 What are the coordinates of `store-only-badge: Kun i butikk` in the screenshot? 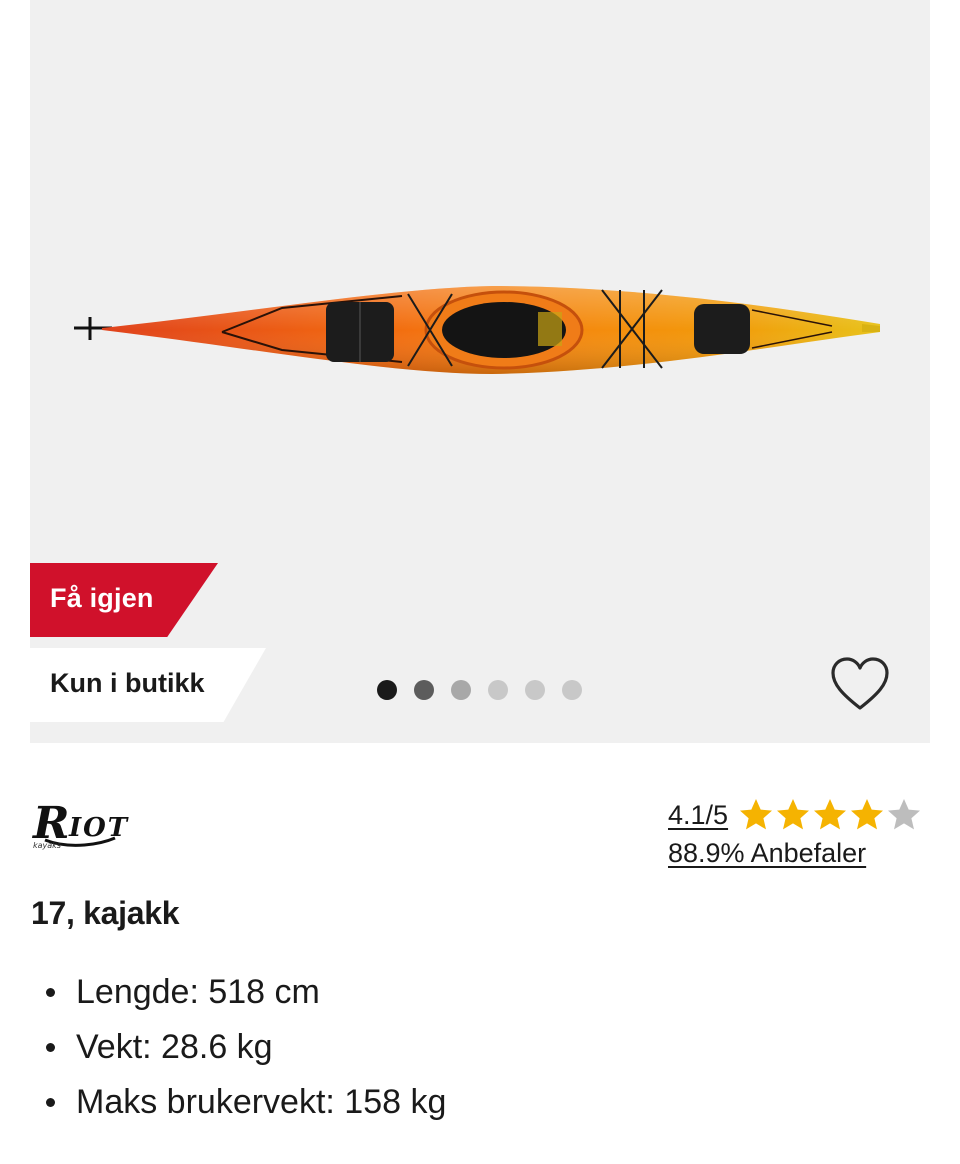 It's located at (148, 685).